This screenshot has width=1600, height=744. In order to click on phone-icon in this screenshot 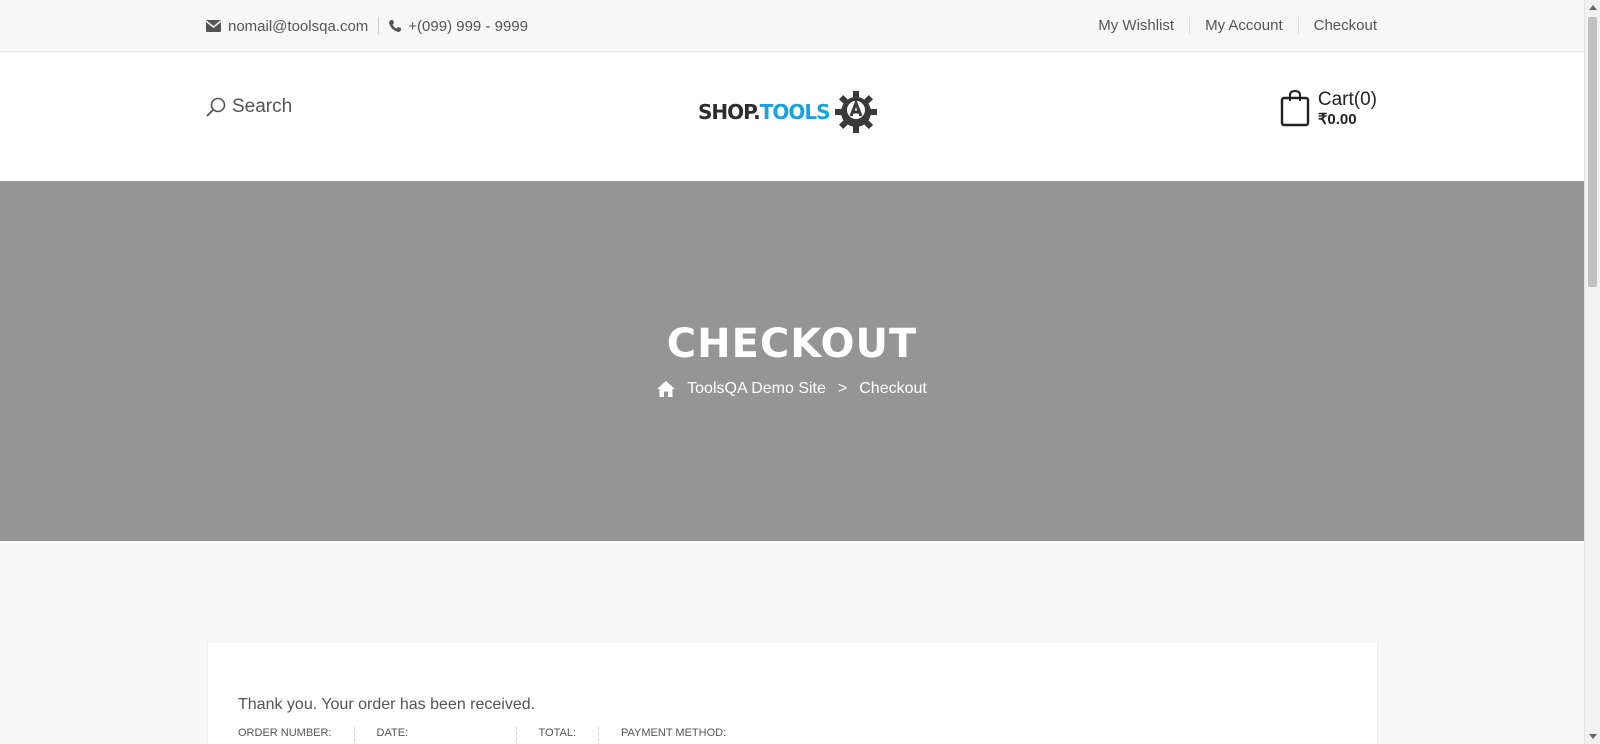, I will do `click(395, 26)`.